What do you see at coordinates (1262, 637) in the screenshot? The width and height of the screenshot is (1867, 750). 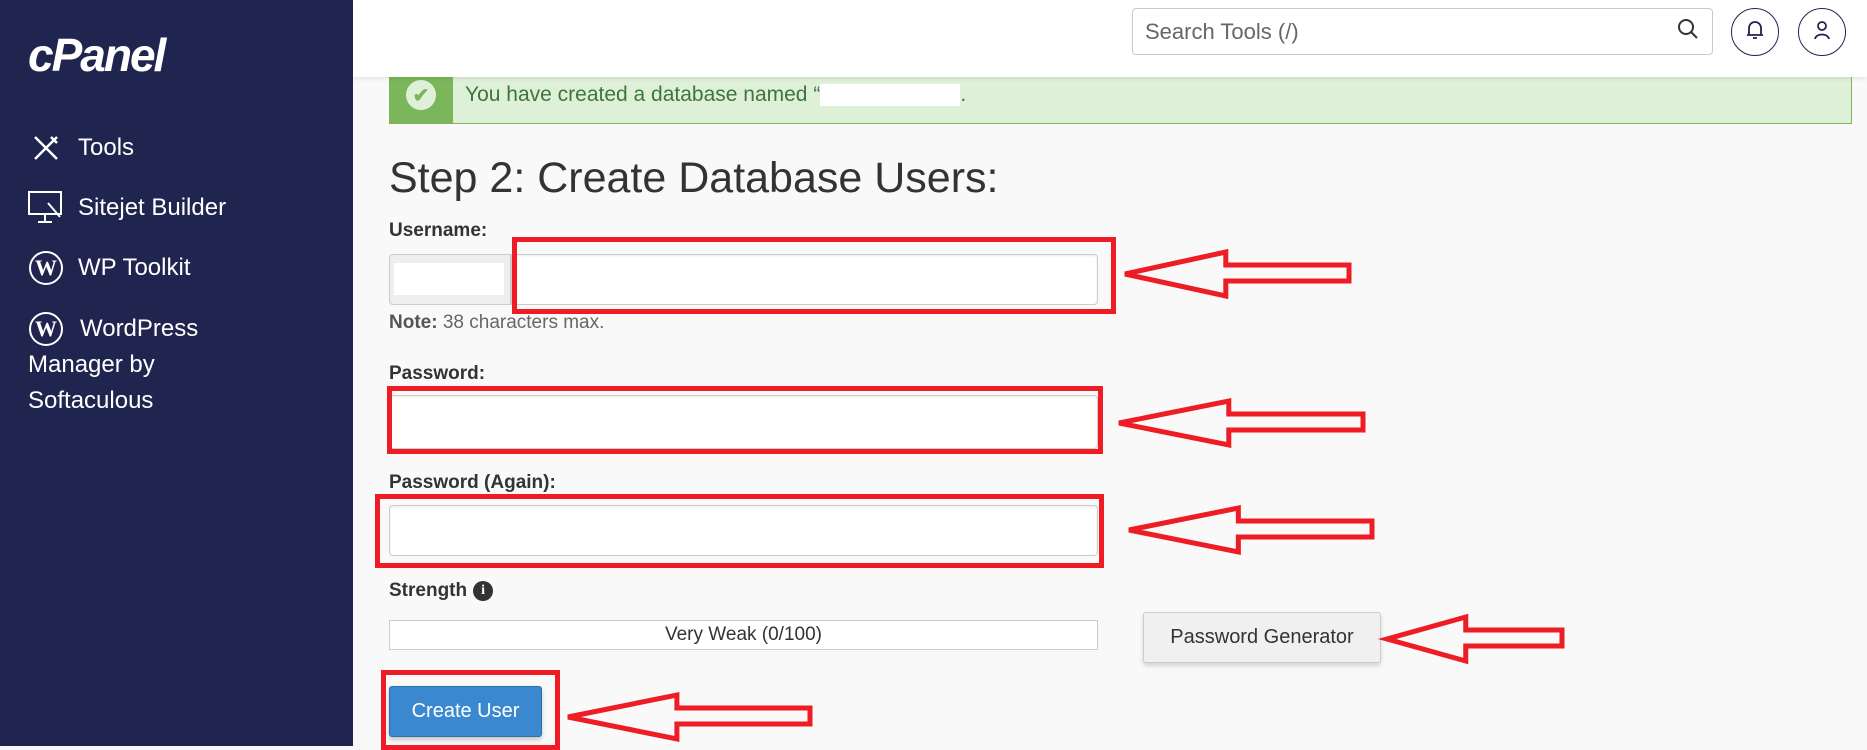 I see `password-generator-button: Password Generator` at bounding box center [1262, 637].